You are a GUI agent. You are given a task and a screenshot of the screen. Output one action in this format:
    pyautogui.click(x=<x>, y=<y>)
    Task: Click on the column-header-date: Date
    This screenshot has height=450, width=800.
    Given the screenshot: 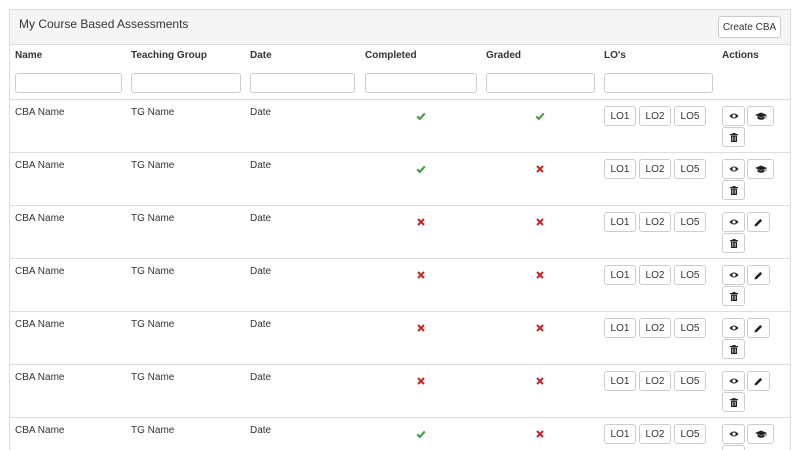 What is the action you would take?
    pyautogui.click(x=261, y=55)
    